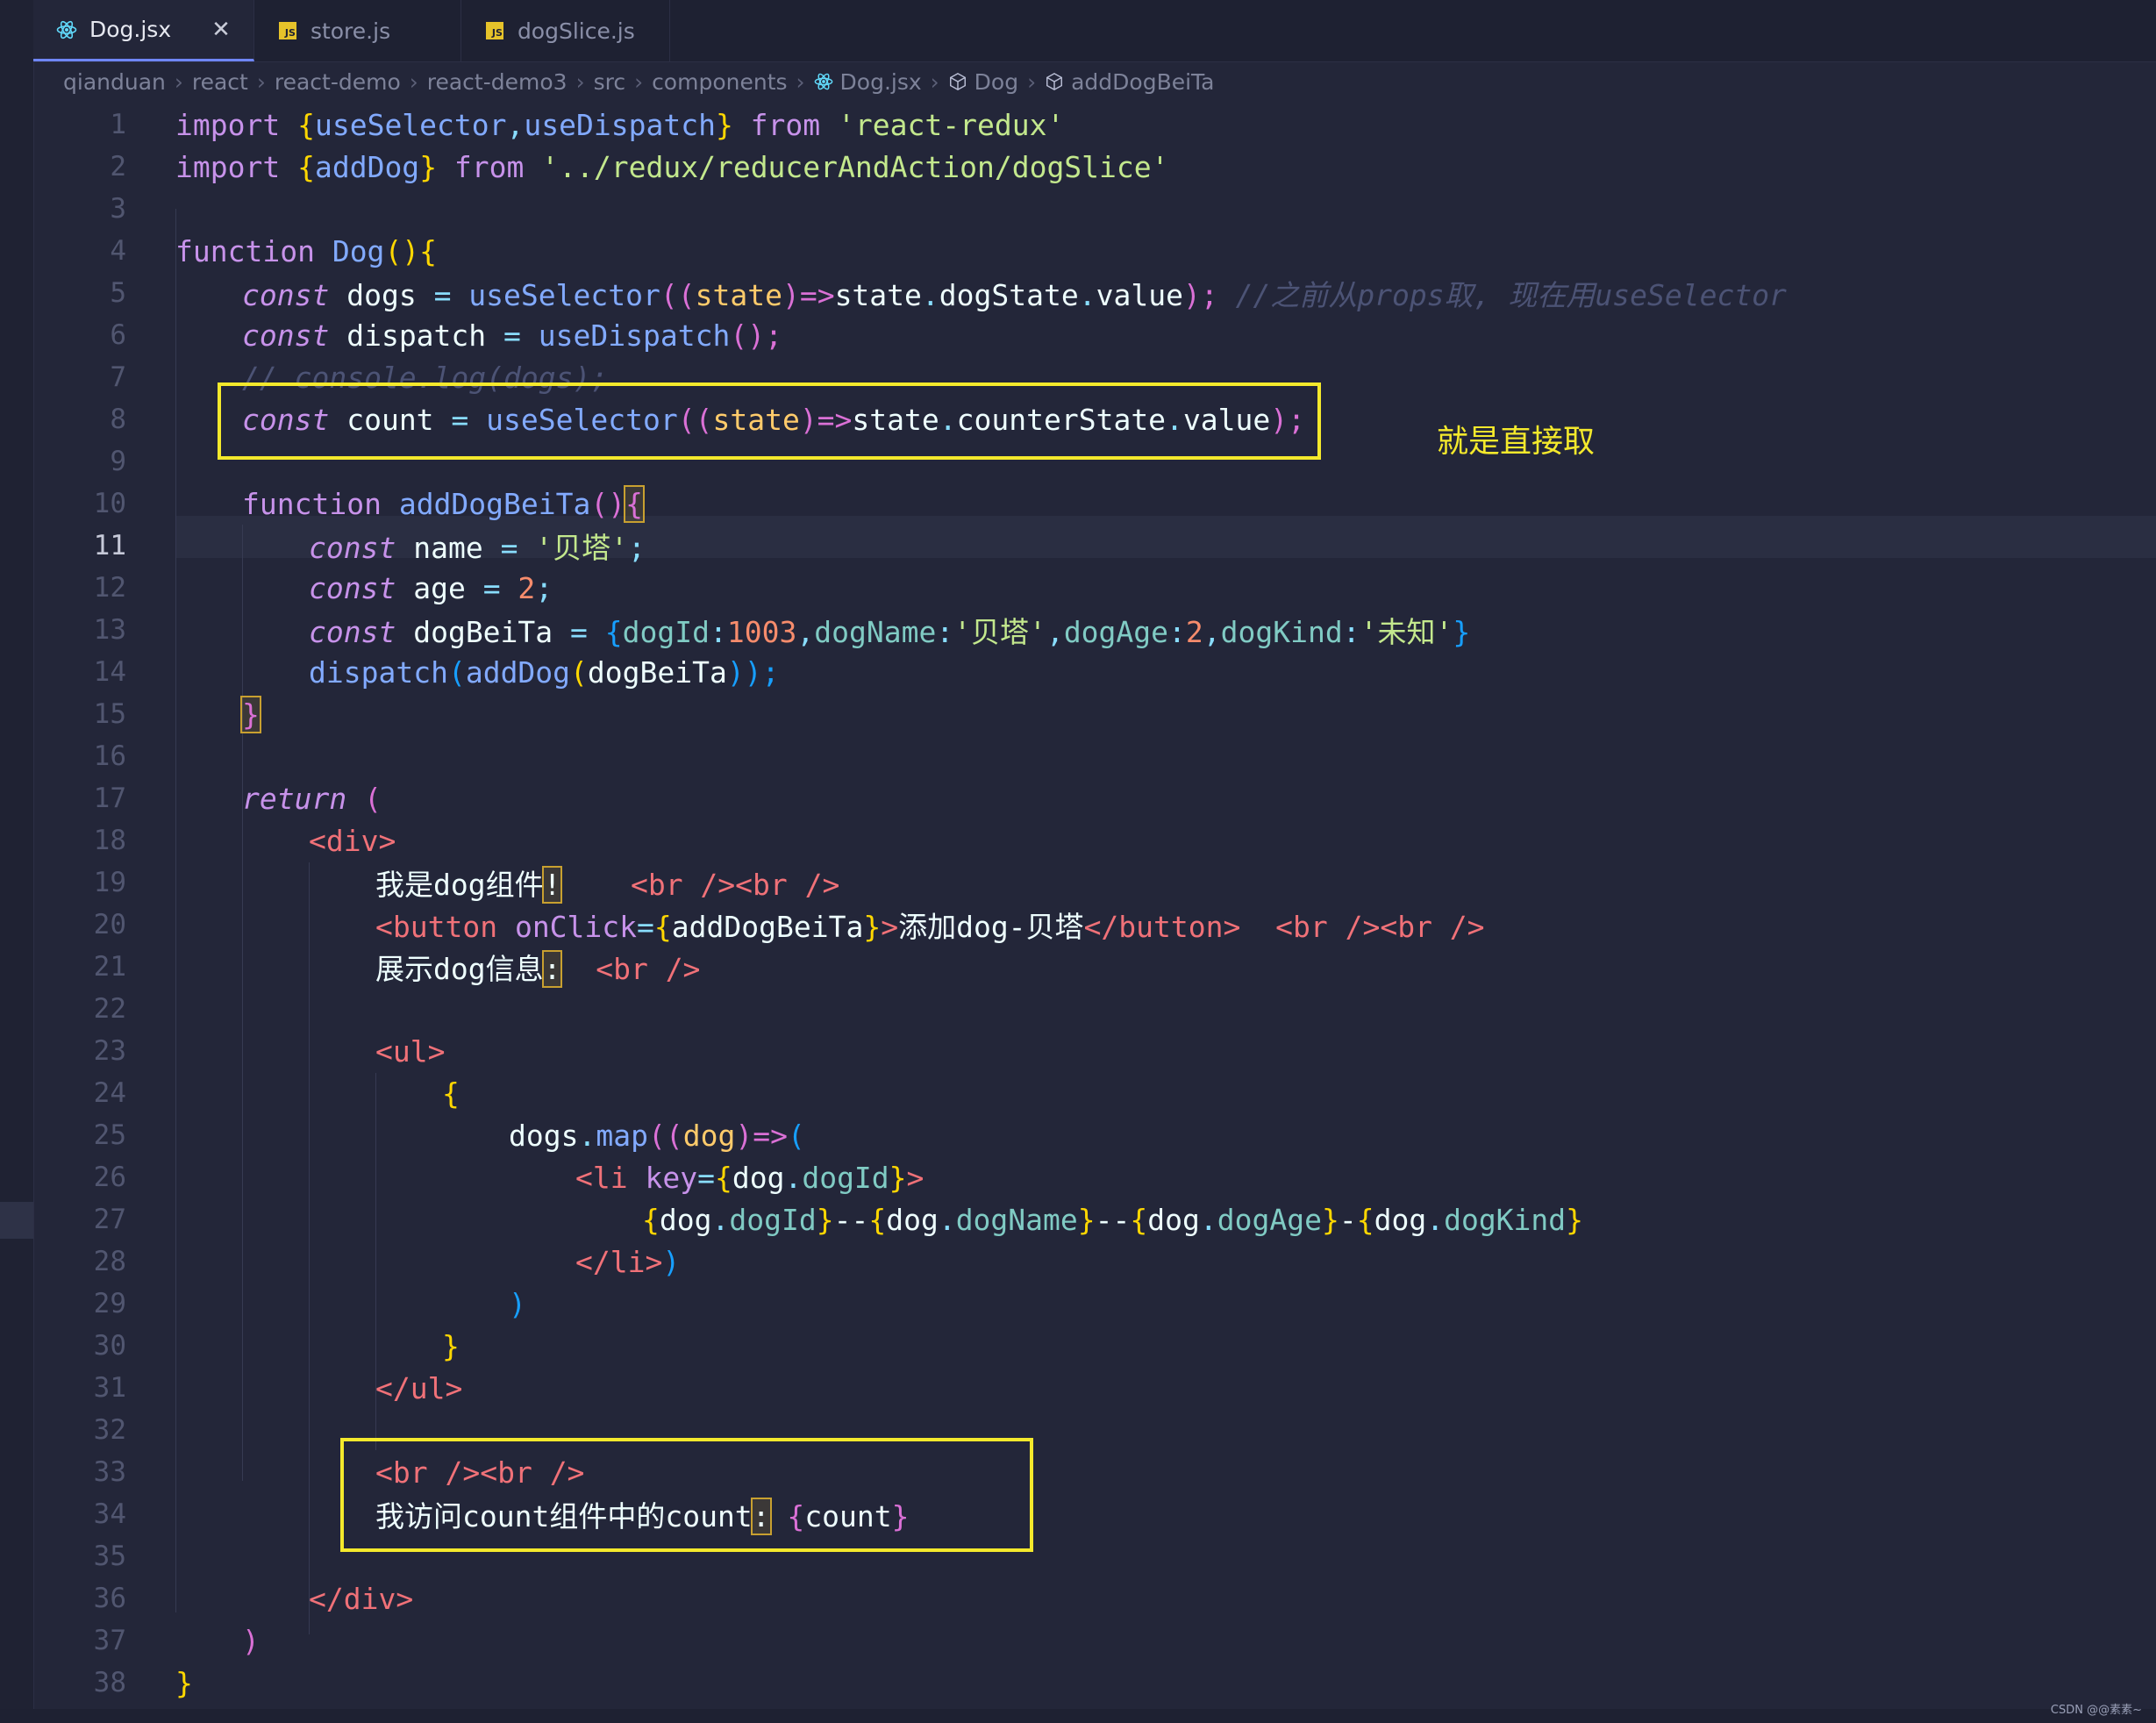 The image size is (2156, 1723). What do you see at coordinates (109, 1682) in the screenshot?
I see `line-number: 38` at bounding box center [109, 1682].